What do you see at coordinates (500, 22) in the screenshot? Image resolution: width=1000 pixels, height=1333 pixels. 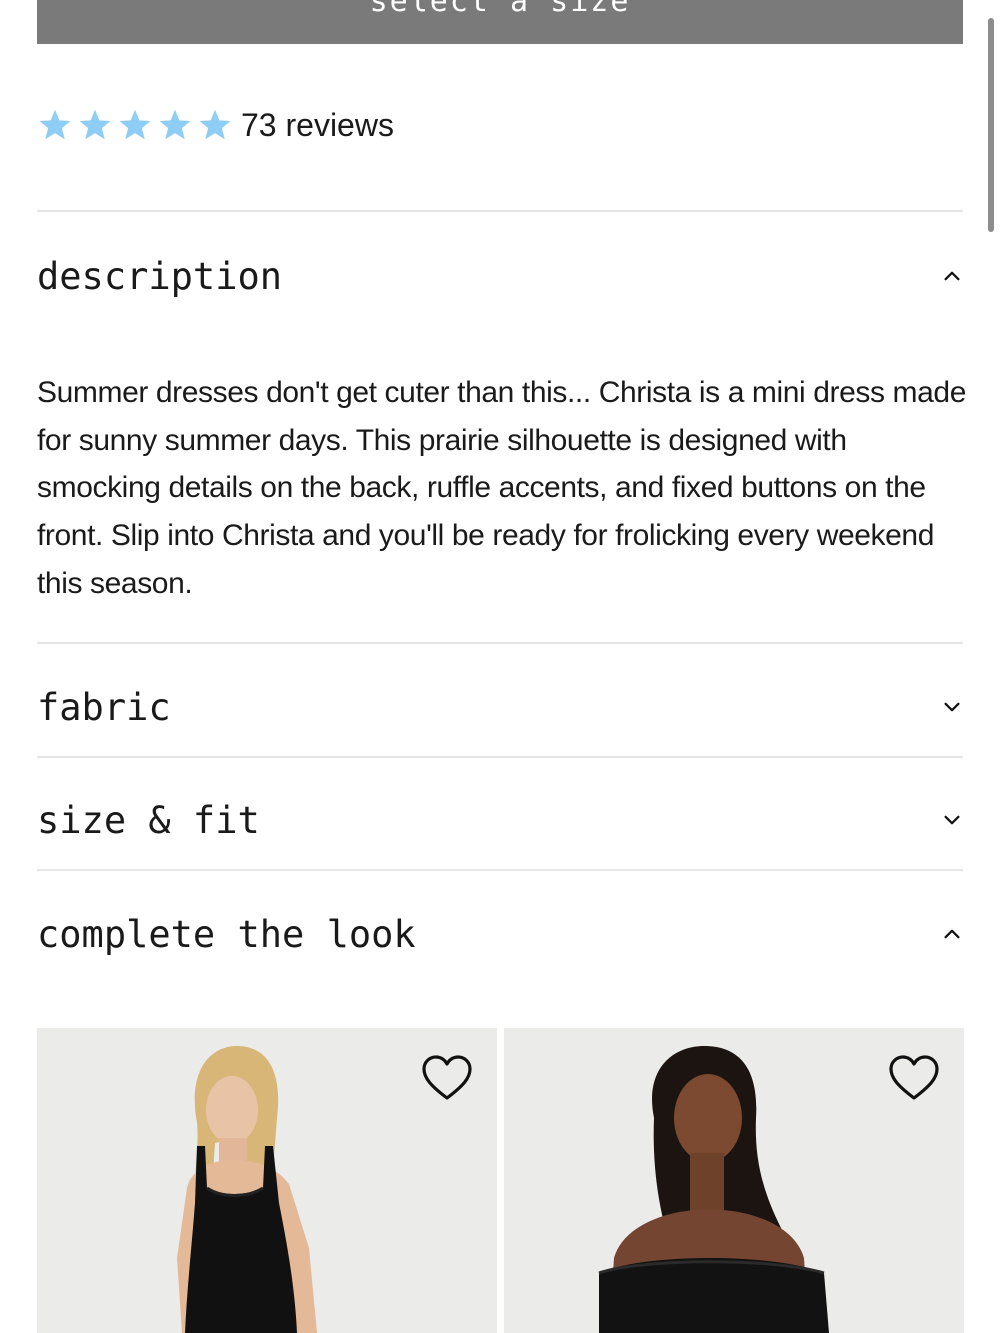 I see `select-size-button: select a size` at bounding box center [500, 22].